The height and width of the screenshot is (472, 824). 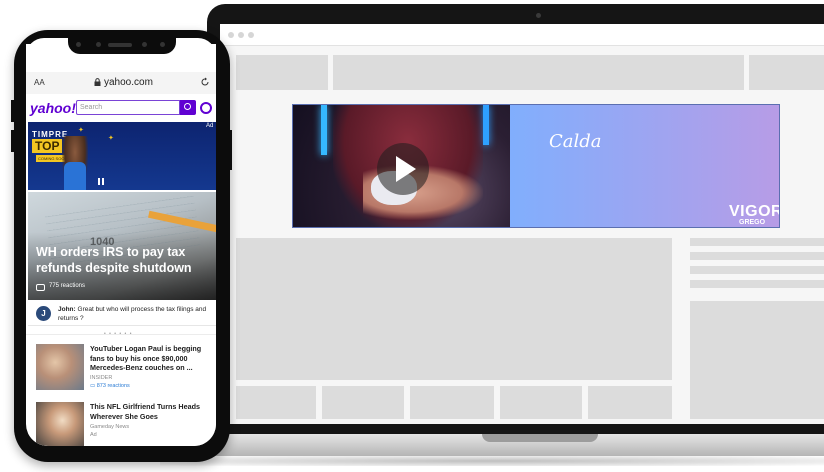 What do you see at coordinates (282, 72) in the screenshot?
I see `placeholder-logo-block` at bounding box center [282, 72].